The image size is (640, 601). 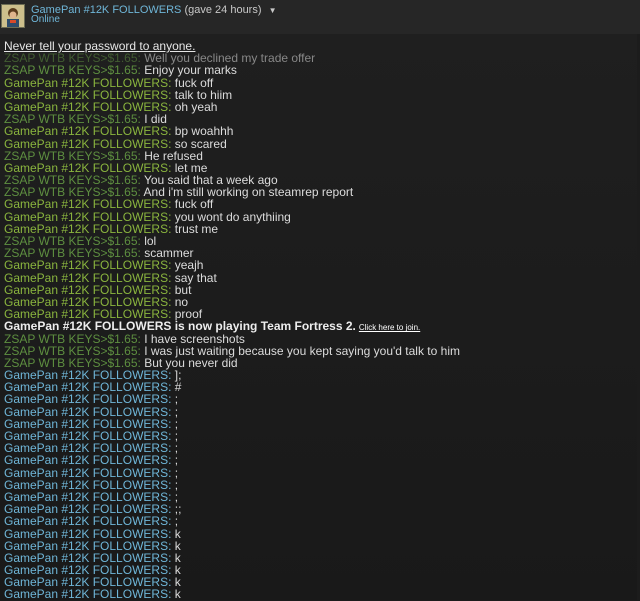 I want to click on avatar-icon, so click(x=13, y=16).